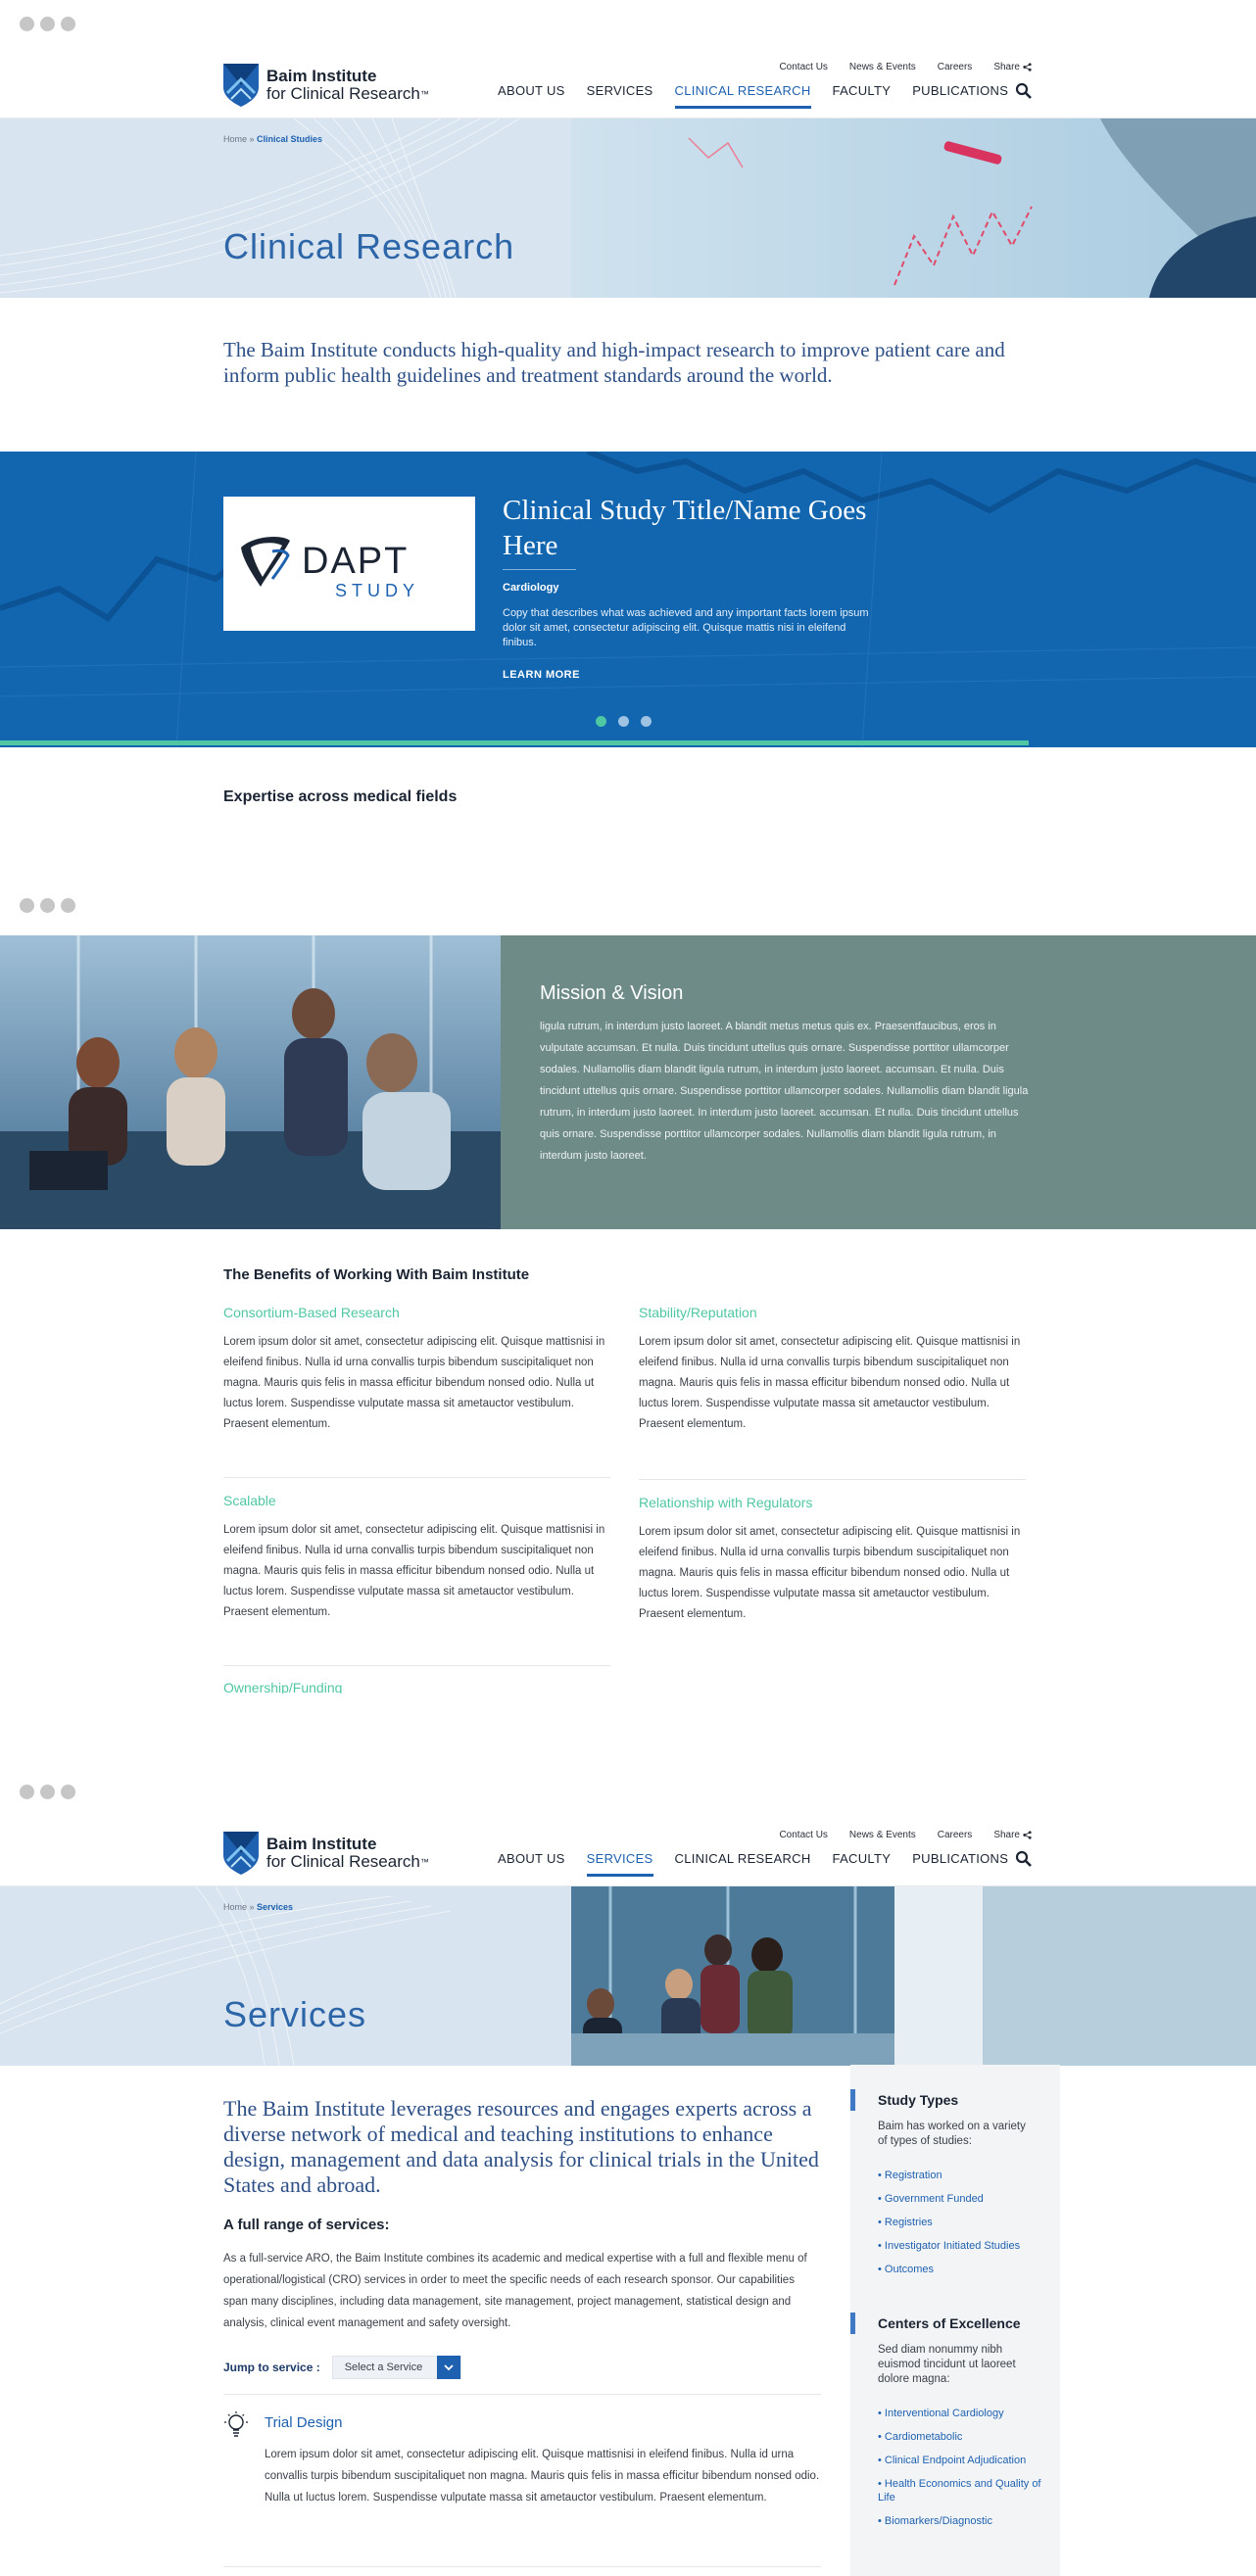  I want to click on chevron-down-icon, so click(448, 2368).